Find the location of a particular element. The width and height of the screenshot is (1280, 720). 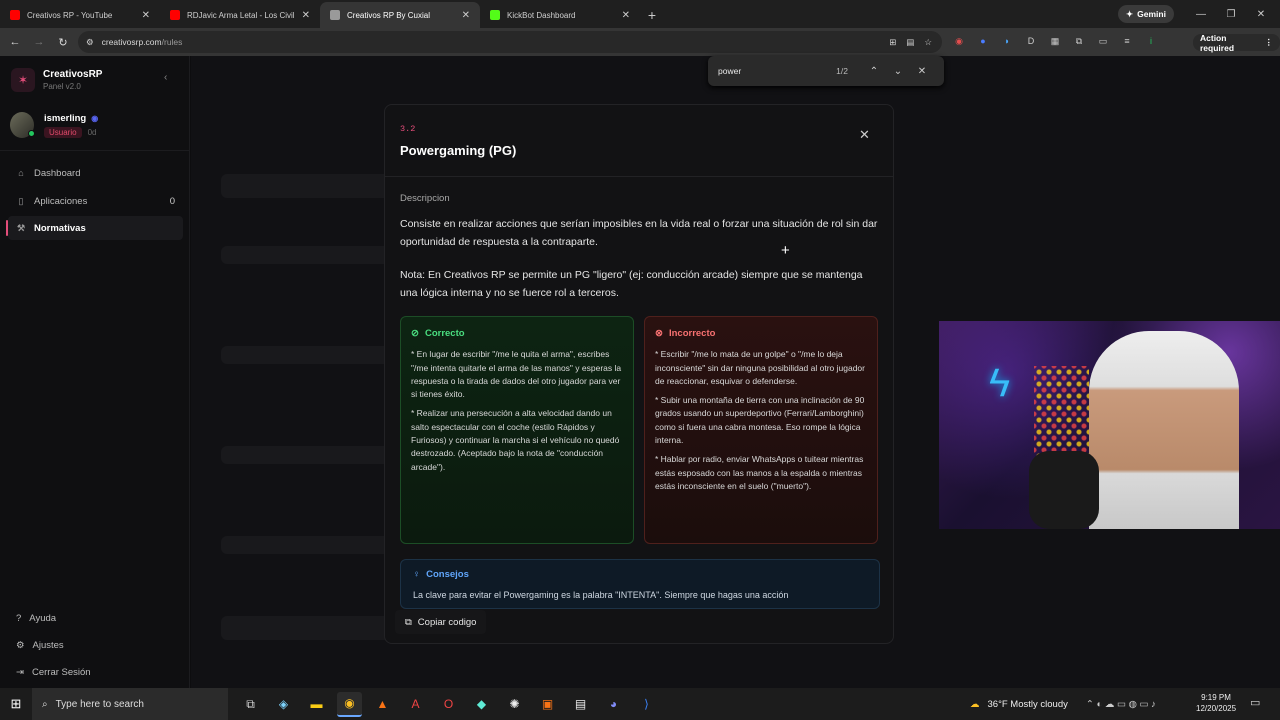

sparkle-icon: ✦ is located at coordinates (1130, 13).